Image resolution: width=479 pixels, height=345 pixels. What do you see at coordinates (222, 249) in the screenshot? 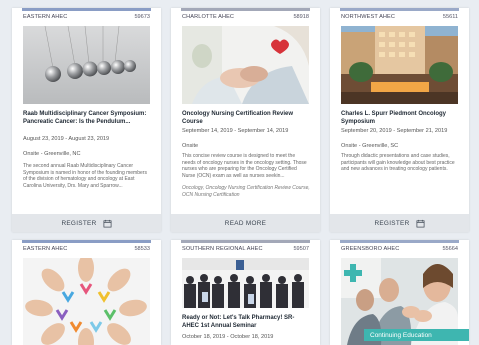
I see `card-region: SOUTHERN REGIONAL AHEC` at bounding box center [222, 249].